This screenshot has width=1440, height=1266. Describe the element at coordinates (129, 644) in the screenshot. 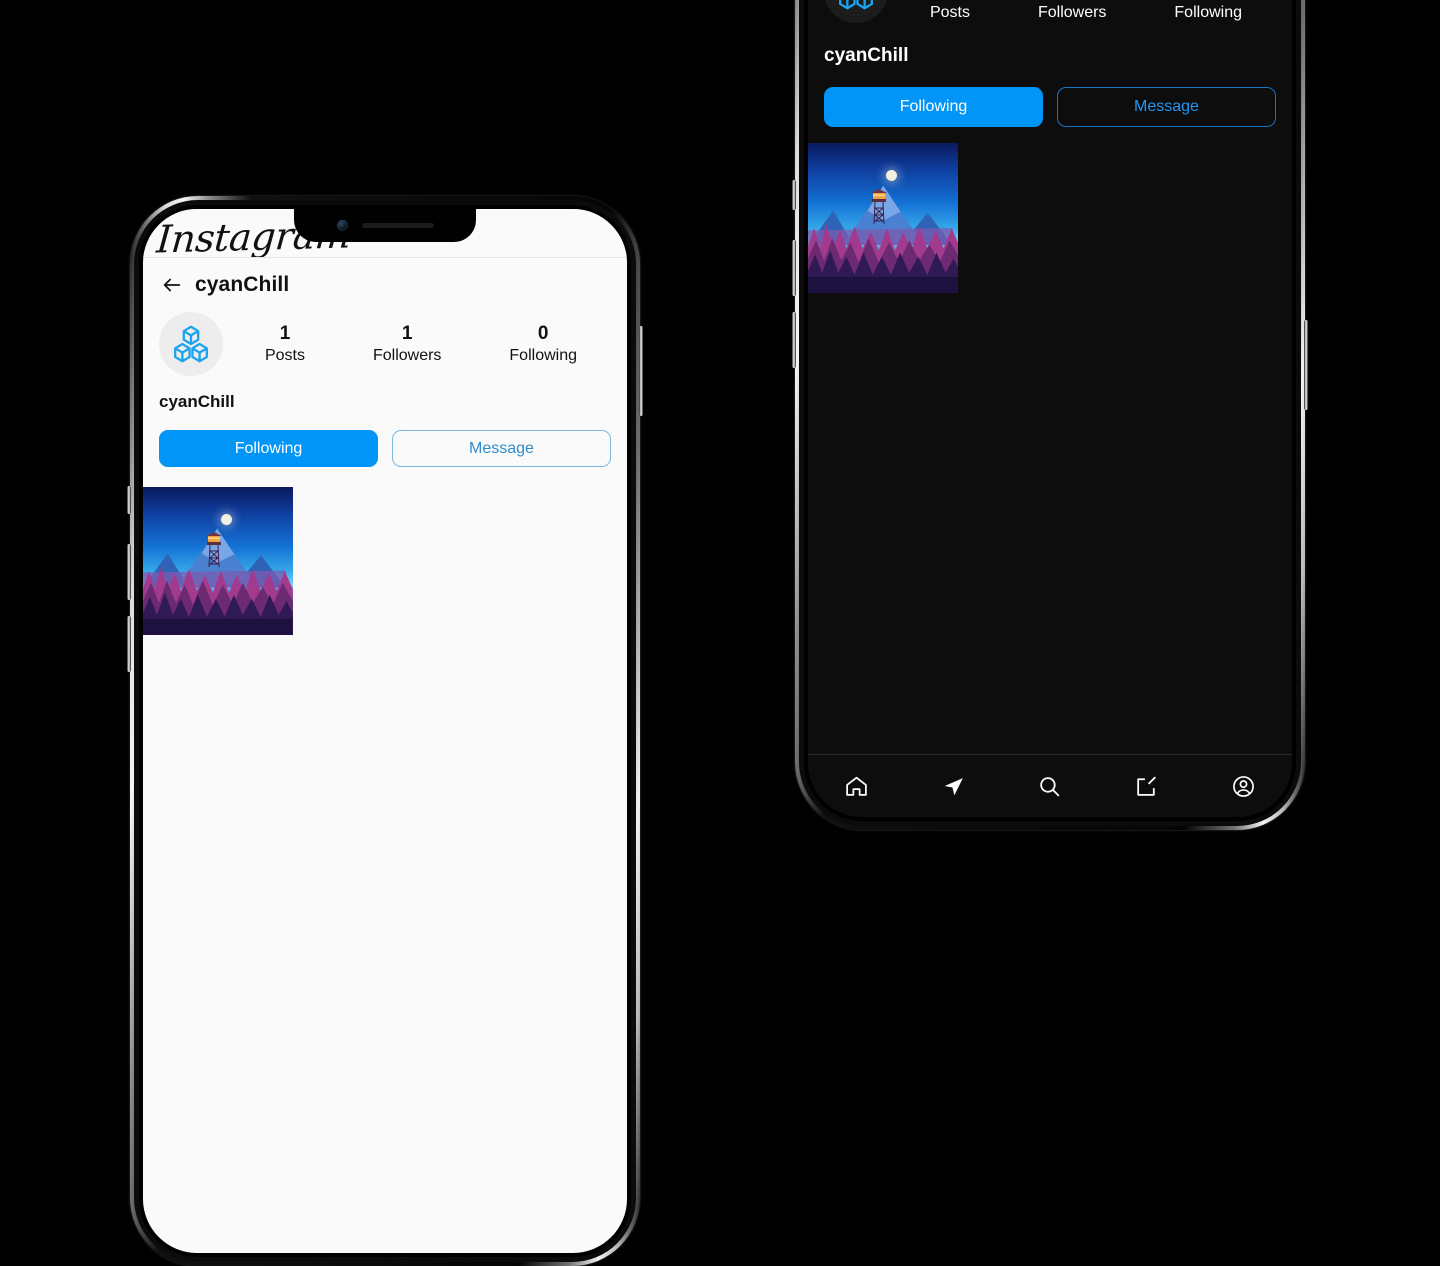

I see `volume-down-left` at that location.